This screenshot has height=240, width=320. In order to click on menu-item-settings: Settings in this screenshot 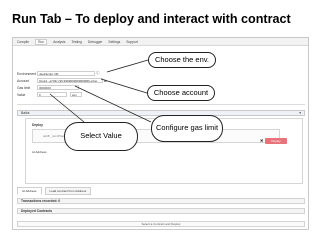, I will do `click(114, 42)`.